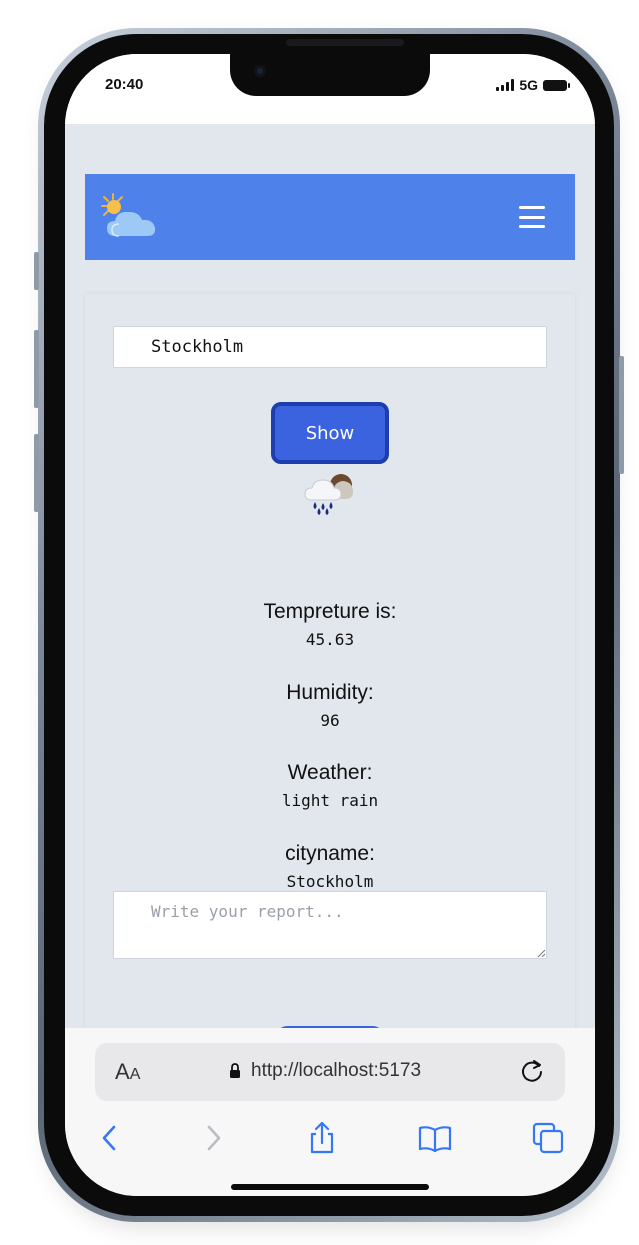 This screenshot has height=1245, width=639. Describe the element at coordinates (505, 85) in the screenshot. I see `signal-icon` at that location.